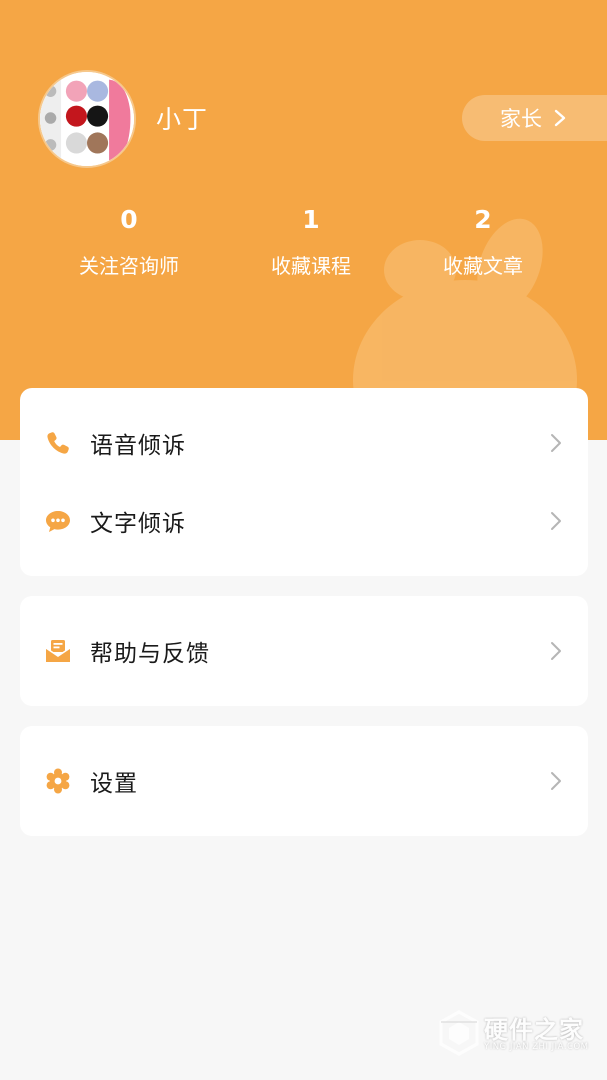  I want to click on menu-item-label: 文字倾诉, so click(138, 524).